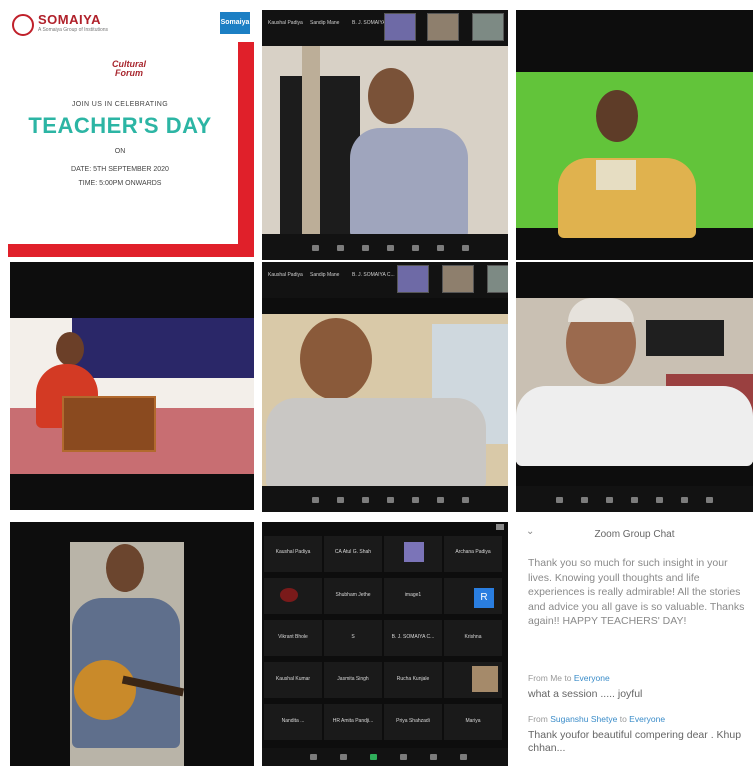 This screenshot has height=766, width=753. I want to click on chat-sender-prefix: From, so click(538, 719).